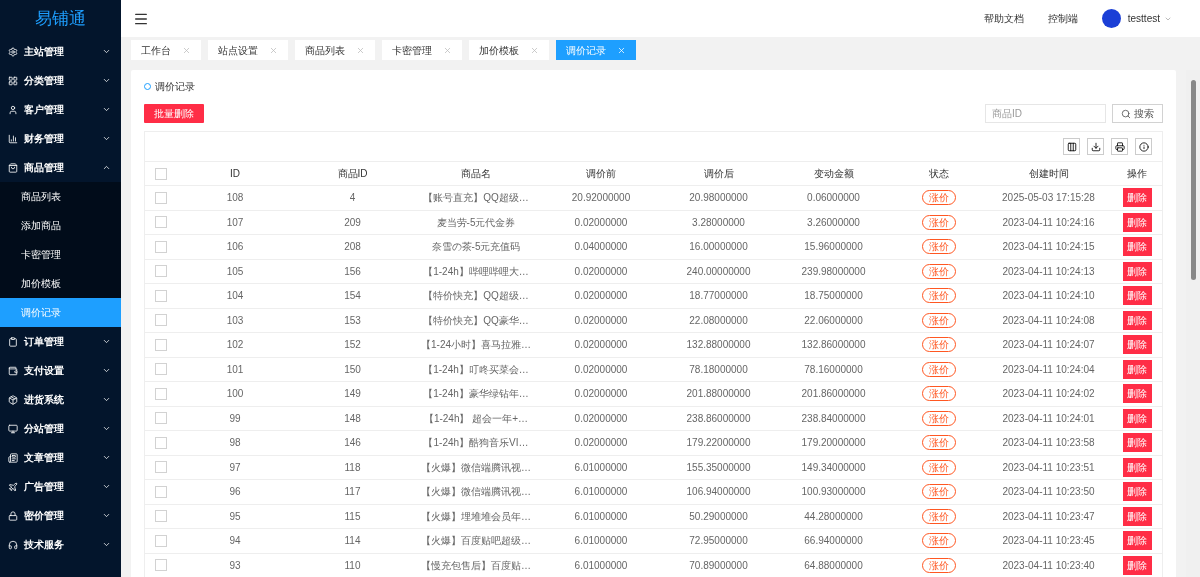  What do you see at coordinates (60, 51) in the screenshot?
I see `sidebar-item: 主站管理` at bounding box center [60, 51].